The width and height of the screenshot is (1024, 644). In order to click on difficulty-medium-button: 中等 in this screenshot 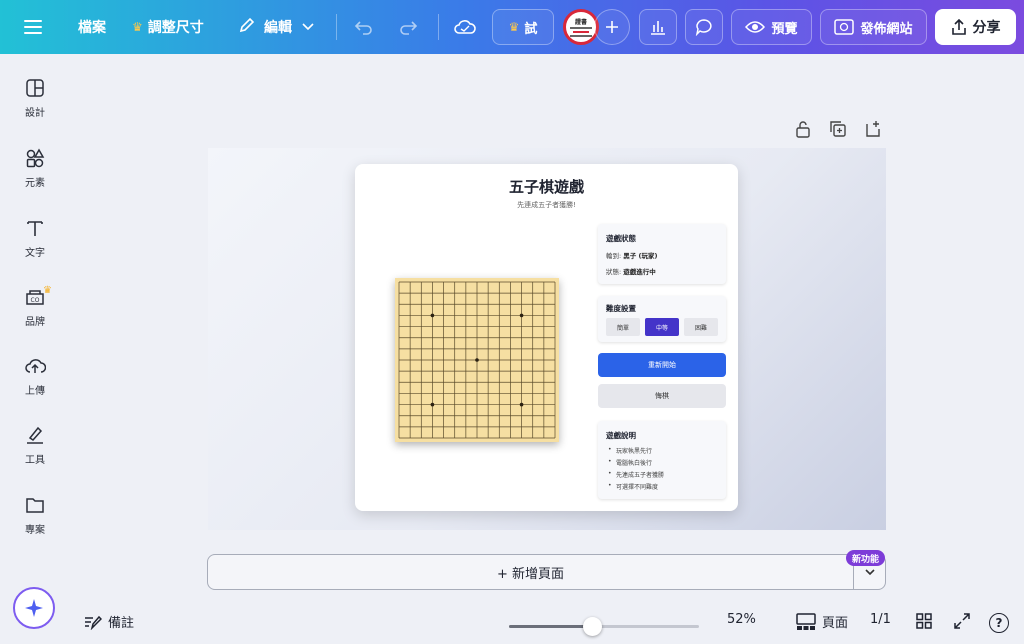, I will do `click(662, 327)`.